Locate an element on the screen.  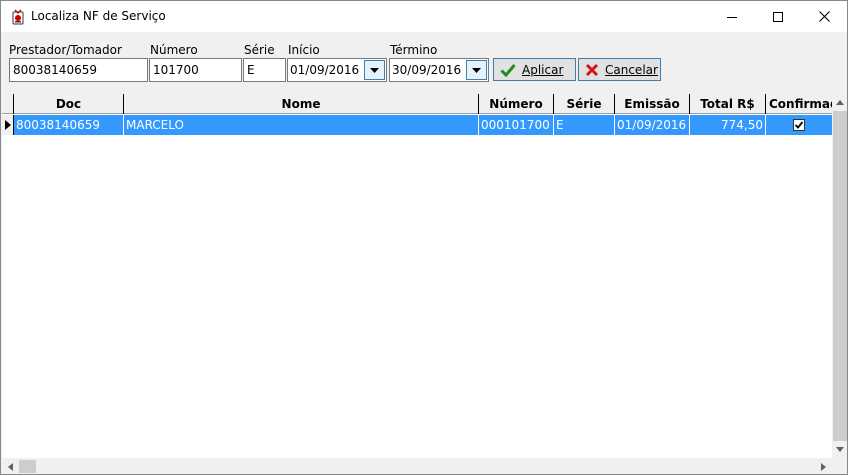
vertical-scroll-thumb is located at coordinates (840, 276).